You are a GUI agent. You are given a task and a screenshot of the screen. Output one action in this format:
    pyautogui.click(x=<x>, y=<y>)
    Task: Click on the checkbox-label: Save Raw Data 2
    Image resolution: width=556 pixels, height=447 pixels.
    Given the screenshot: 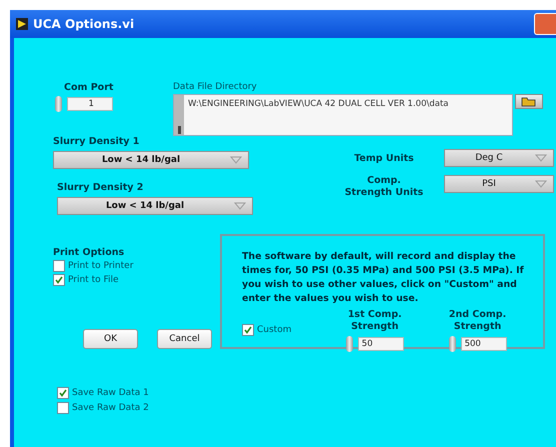 What is the action you would take?
    pyautogui.click(x=110, y=408)
    